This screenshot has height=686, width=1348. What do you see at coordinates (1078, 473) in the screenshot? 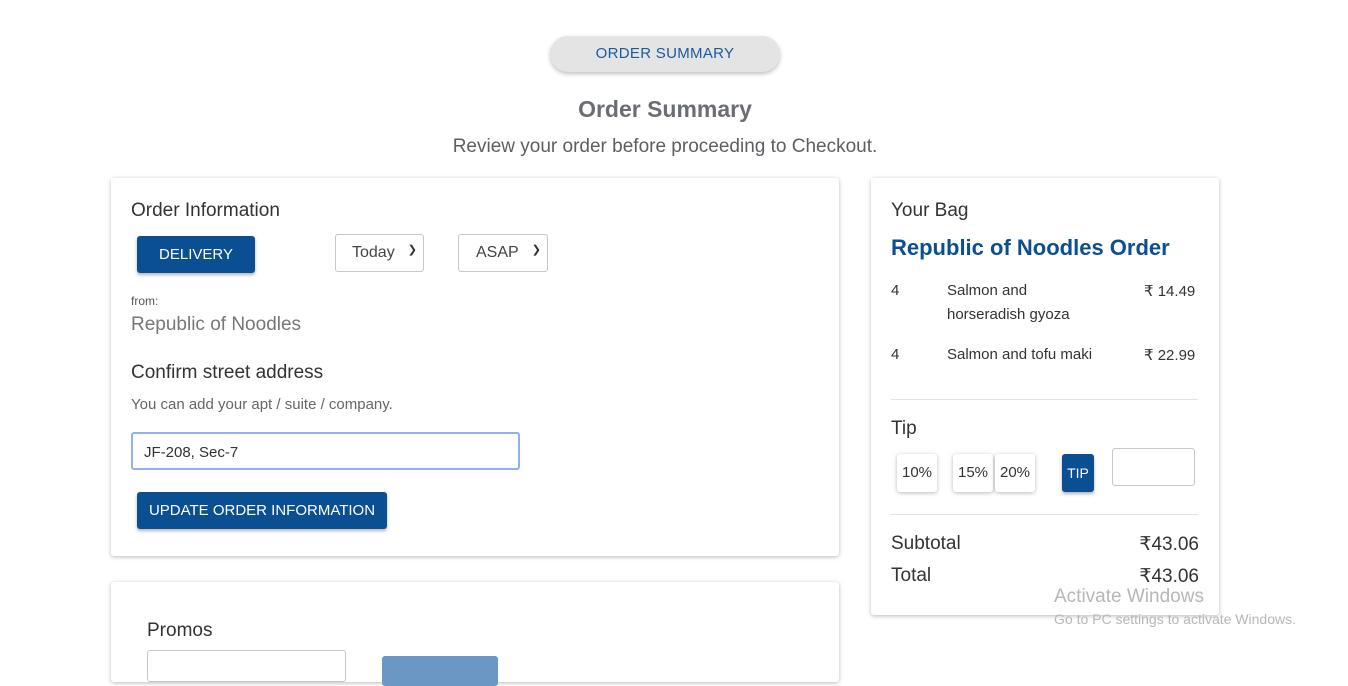
I see `tip-button: TIP` at bounding box center [1078, 473].